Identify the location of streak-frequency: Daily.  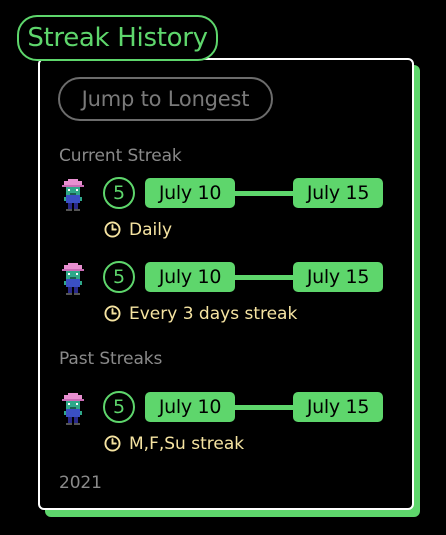
(138, 230).